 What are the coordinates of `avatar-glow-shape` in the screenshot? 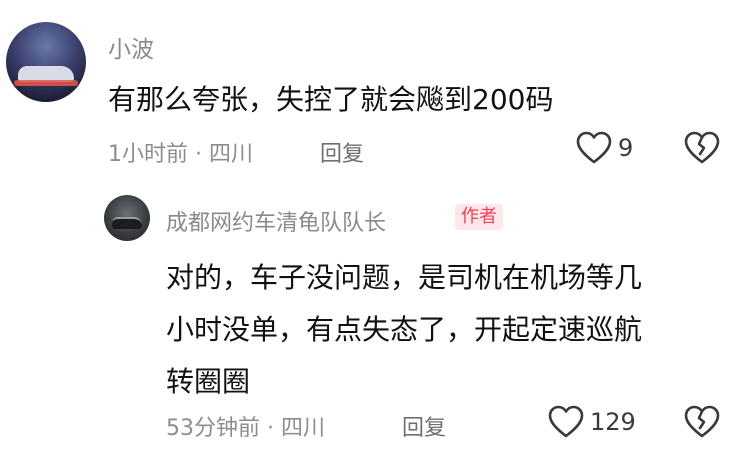 It's located at (46, 83).